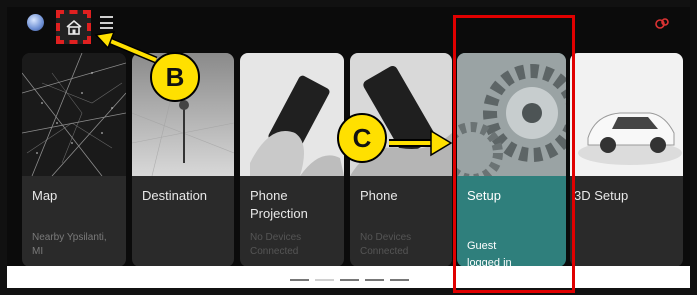 Image resolution: width=697 pixels, height=295 pixels. Describe the element at coordinates (362, 138) in the screenshot. I see `callout-c: C` at that location.